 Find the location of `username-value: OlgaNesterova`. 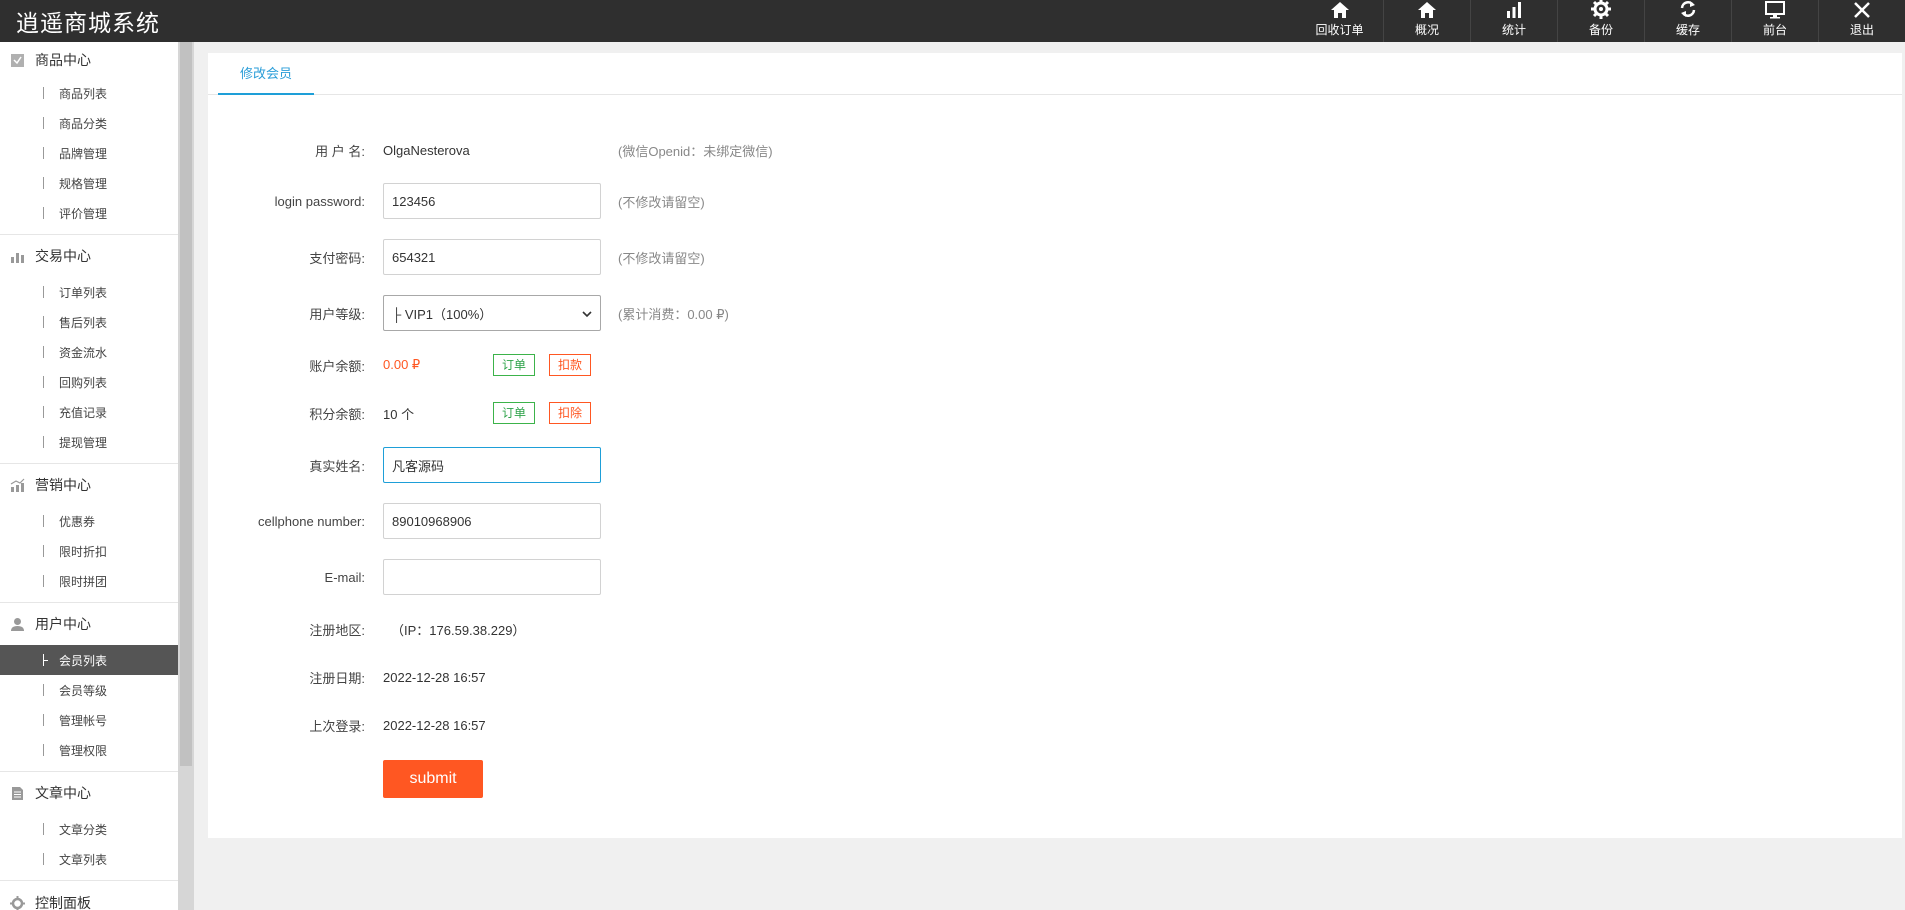

username-value: OlgaNesterova is located at coordinates (426, 150).